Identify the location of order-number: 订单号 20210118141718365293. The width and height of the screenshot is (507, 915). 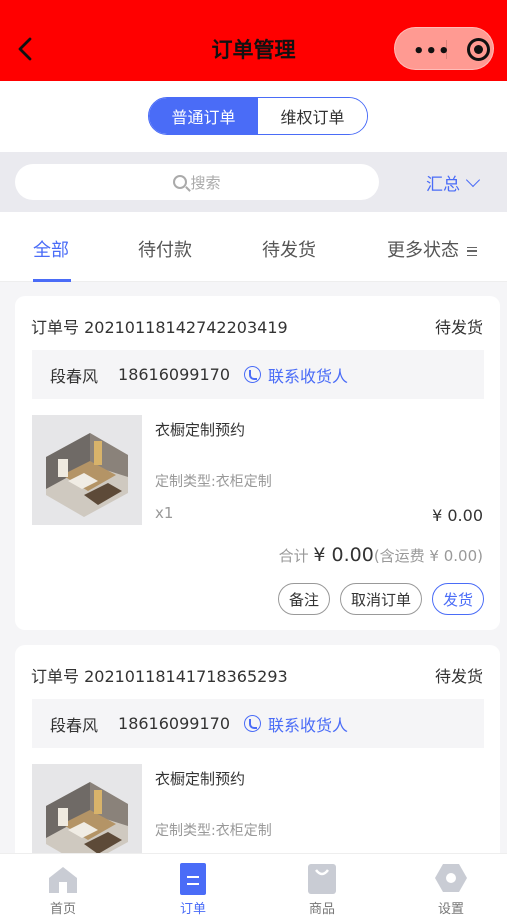
(159, 676).